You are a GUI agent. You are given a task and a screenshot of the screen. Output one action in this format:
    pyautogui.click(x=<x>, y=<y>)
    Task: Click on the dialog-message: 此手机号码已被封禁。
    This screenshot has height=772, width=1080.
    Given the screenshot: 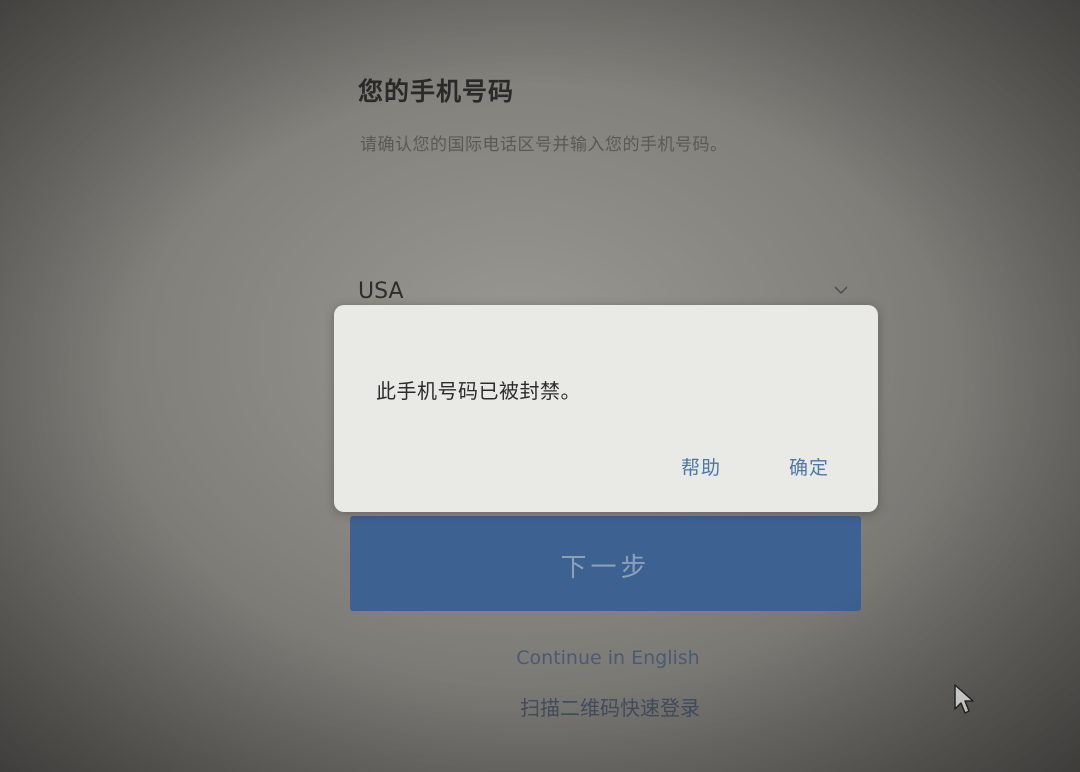 What is the action you would take?
    pyautogui.click(x=478, y=391)
    